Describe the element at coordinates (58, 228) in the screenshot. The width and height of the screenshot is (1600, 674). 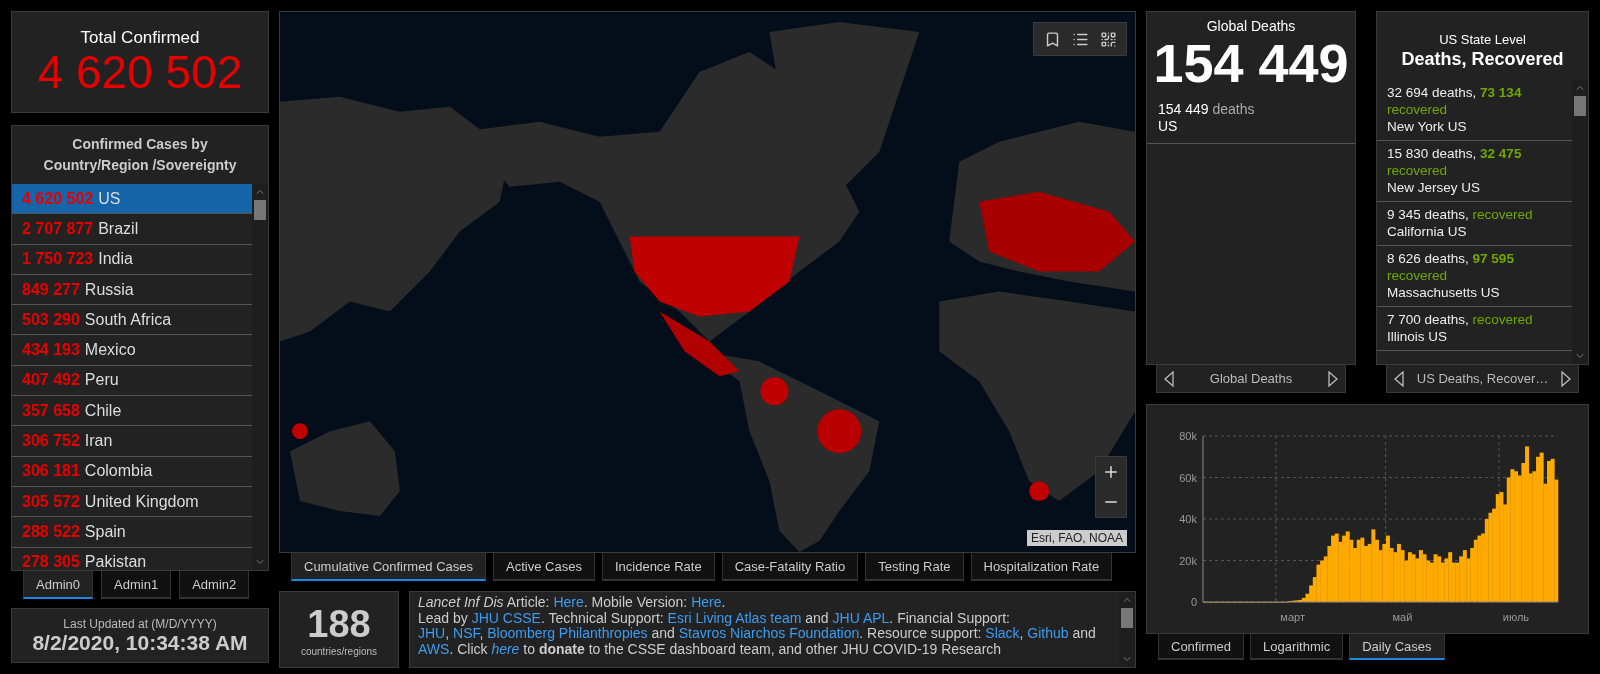
I see `case-count: 2 707 877` at that location.